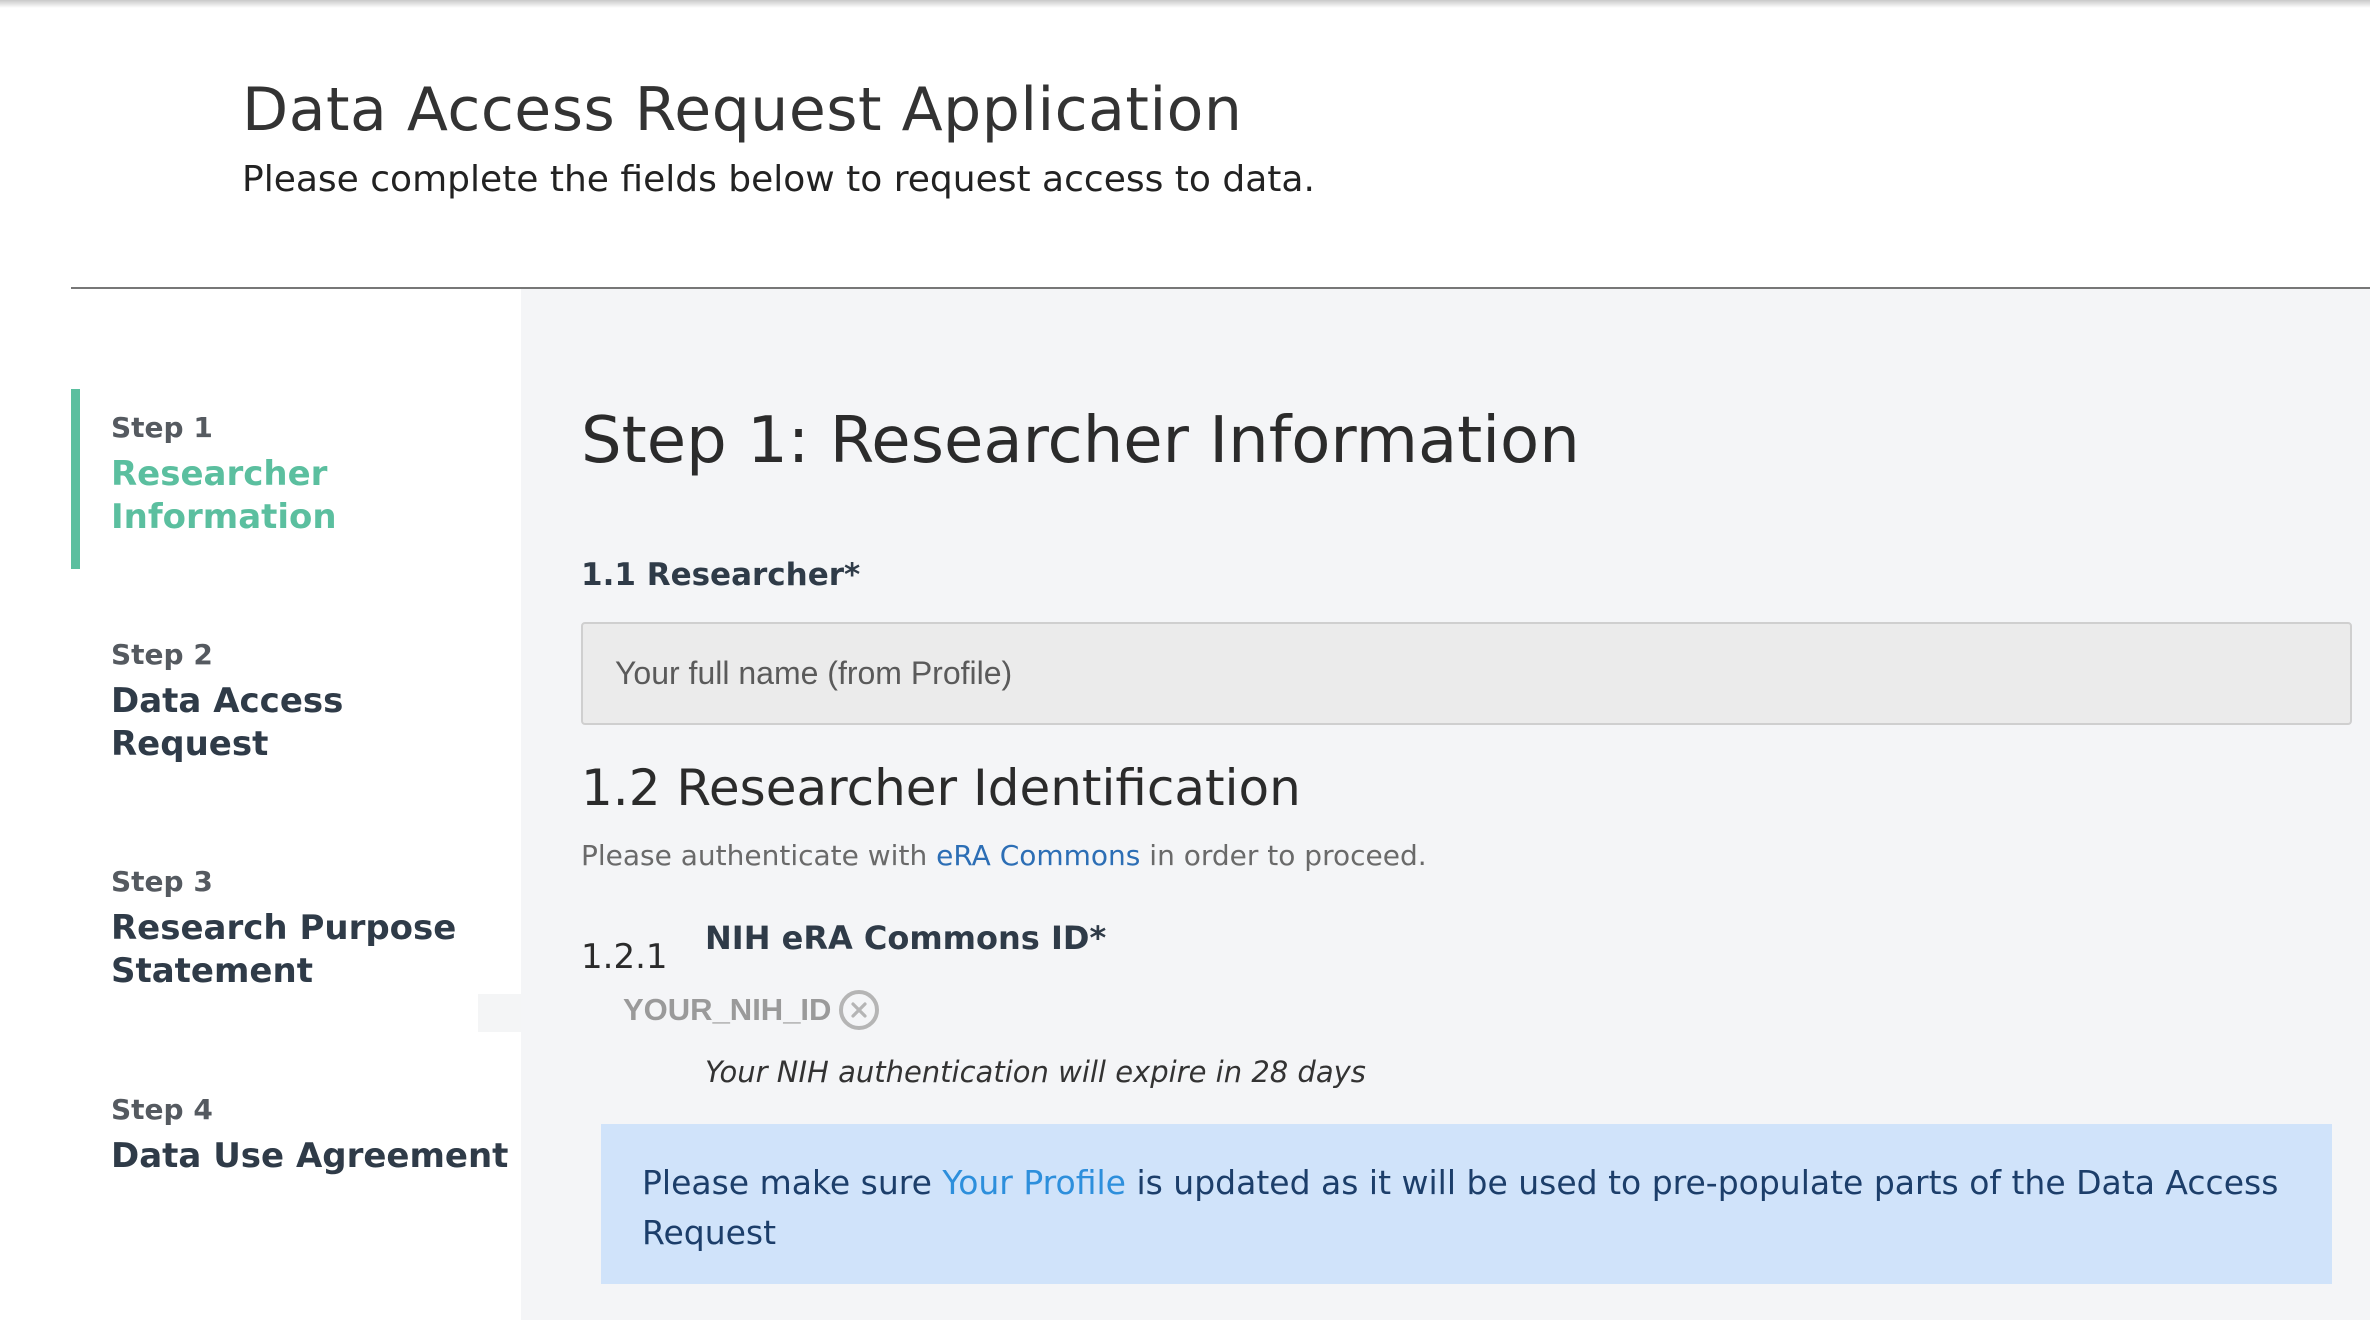 Image resolution: width=2370 pixels, height=1320 pixels. Describe the element at coordinates (162, 881) in the screenshot. I see `step-number: Step 3` at that location.